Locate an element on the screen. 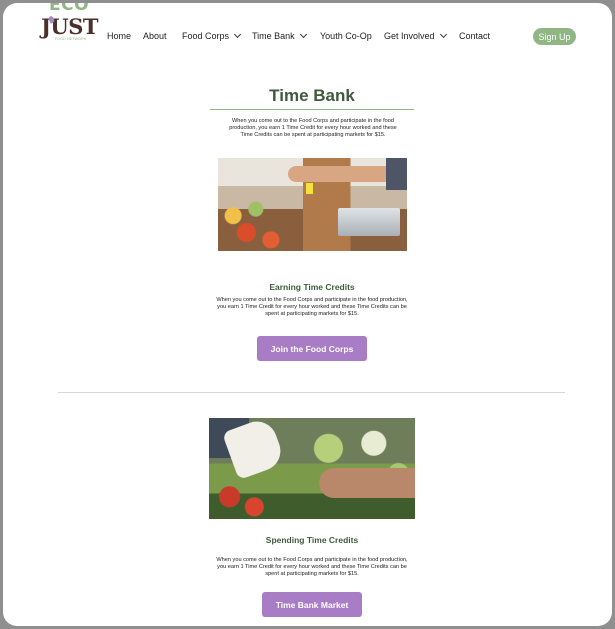  nav-label: About is located at coordinates (155, 36).